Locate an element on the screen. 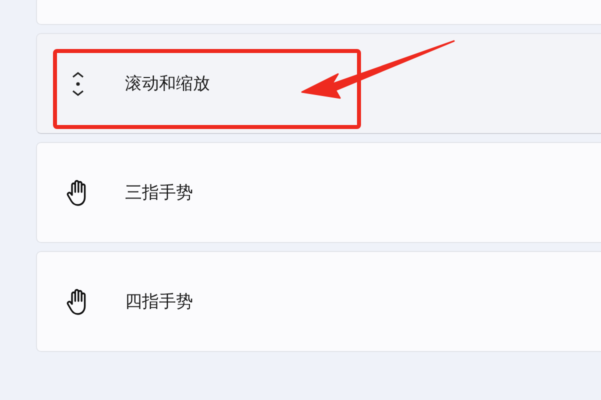 This screenshot has width=601, height=400. item-label: 四指手势 is located at coordinates (159, 302).